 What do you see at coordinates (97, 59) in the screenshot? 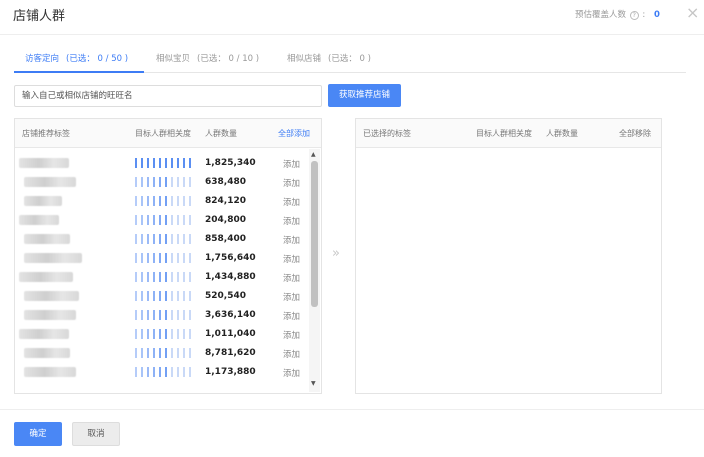
I see `tab-count: (已选： 0 / 50 )` at bounding box center [97, 59].